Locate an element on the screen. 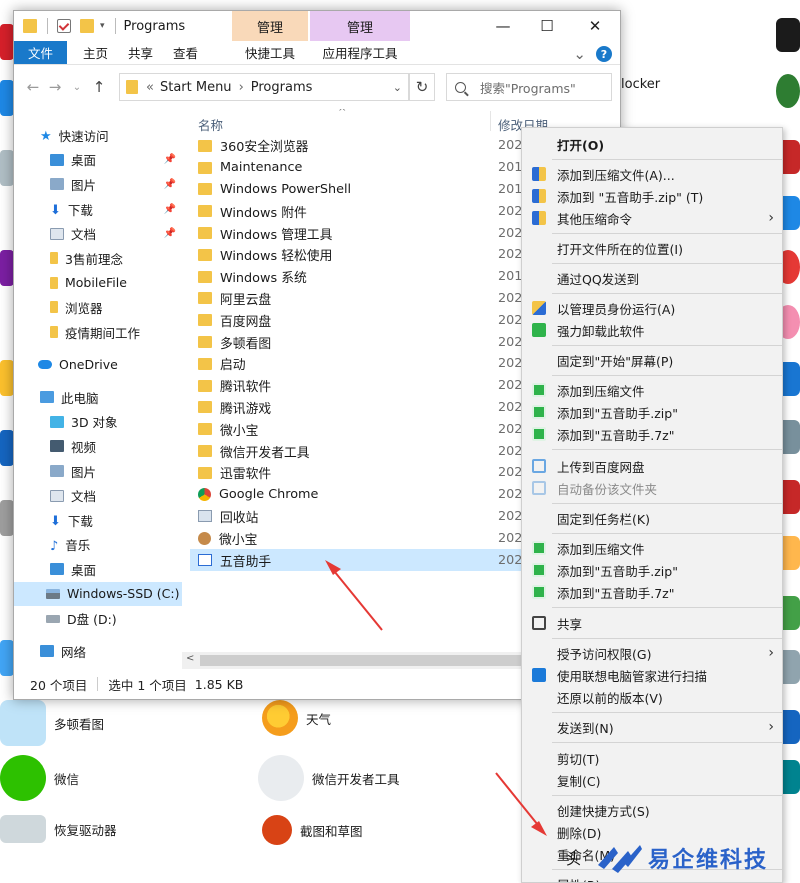 The height and width of the screenshot is (883, 800). menu-grant-access: 授予访问权限(G) › is located at coordinates (652, 653).